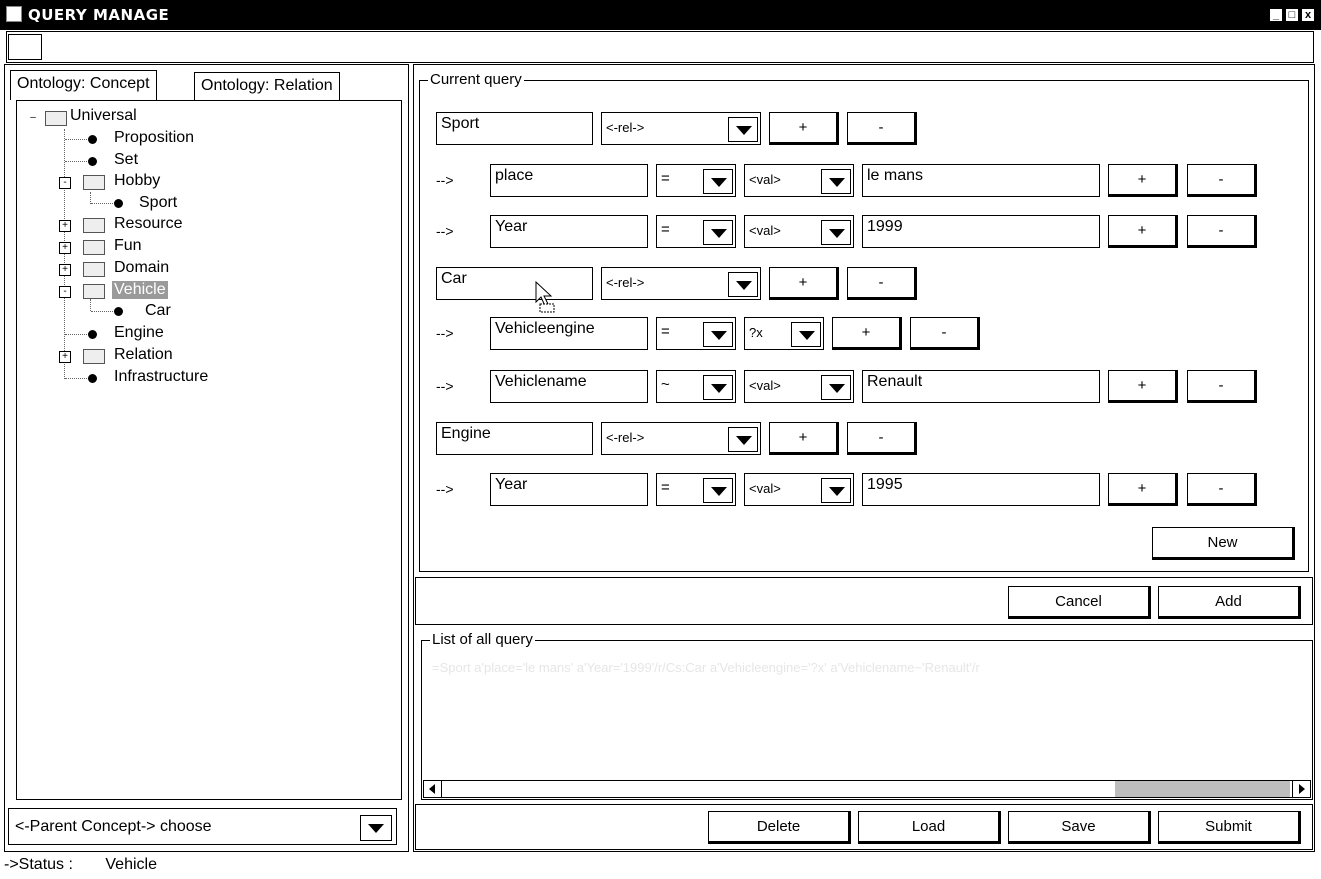 This screenshot has width=1321, height=879. What do you see at coordinates (148, 224) in the screenshot?
I see `tree-item-resource: Resource` at bounding box center [148, 224].